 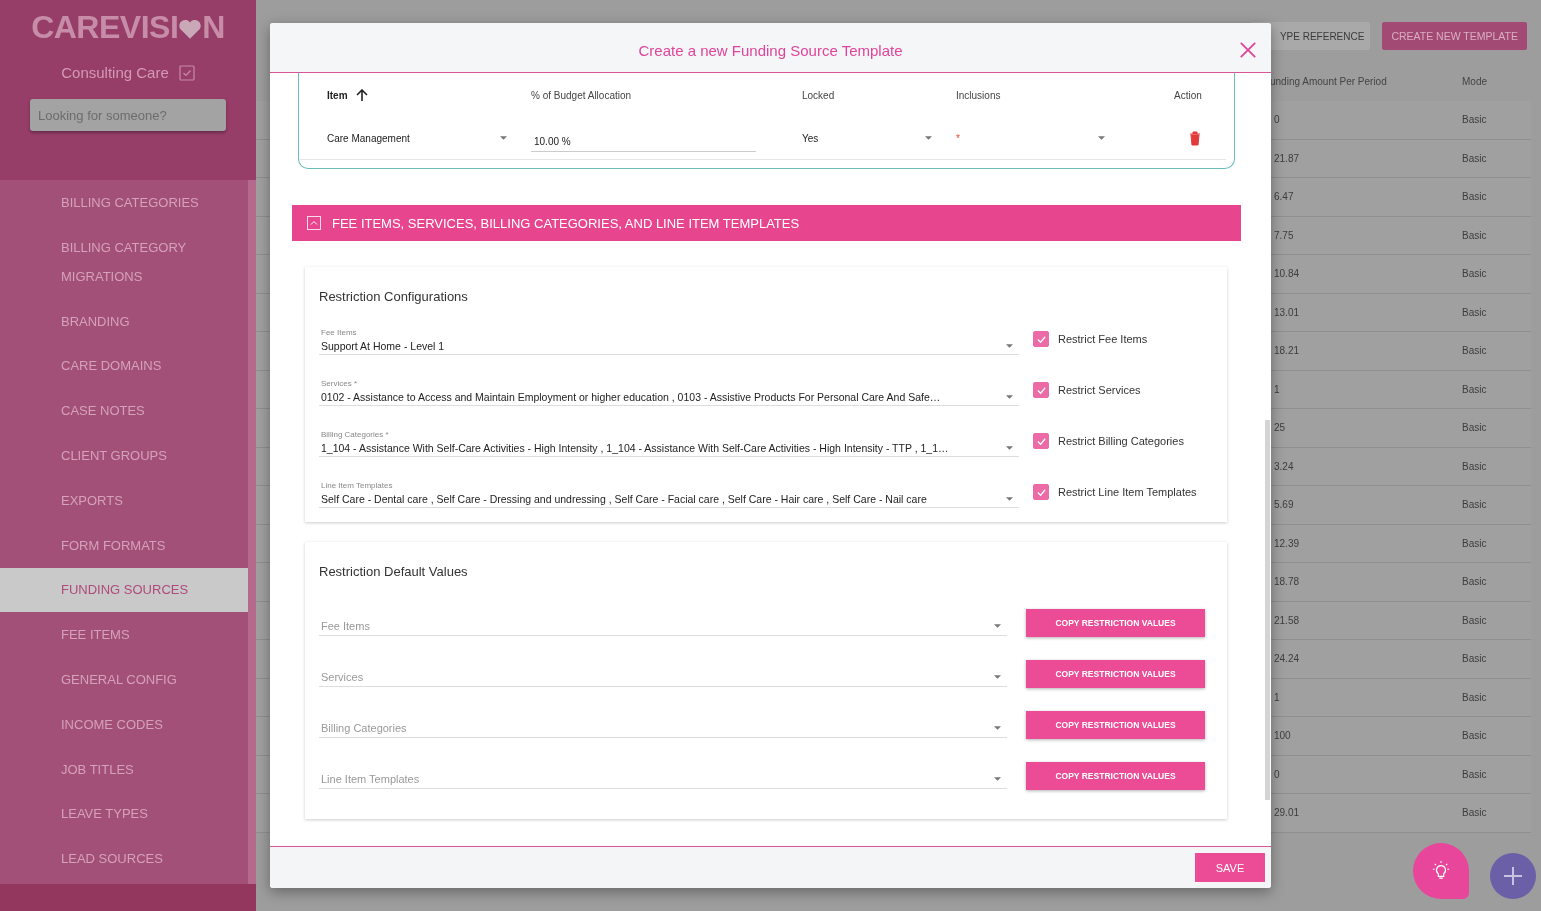 What do you see at coordinates (1287, 274) in the screenshot?
I see `table-cell: 10.84` at bounding box center [1287, 274].